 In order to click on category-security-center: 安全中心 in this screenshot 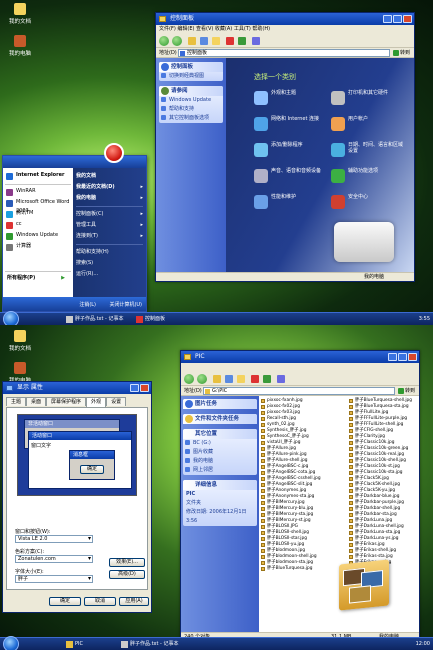, I will do `click(368, 205)`.